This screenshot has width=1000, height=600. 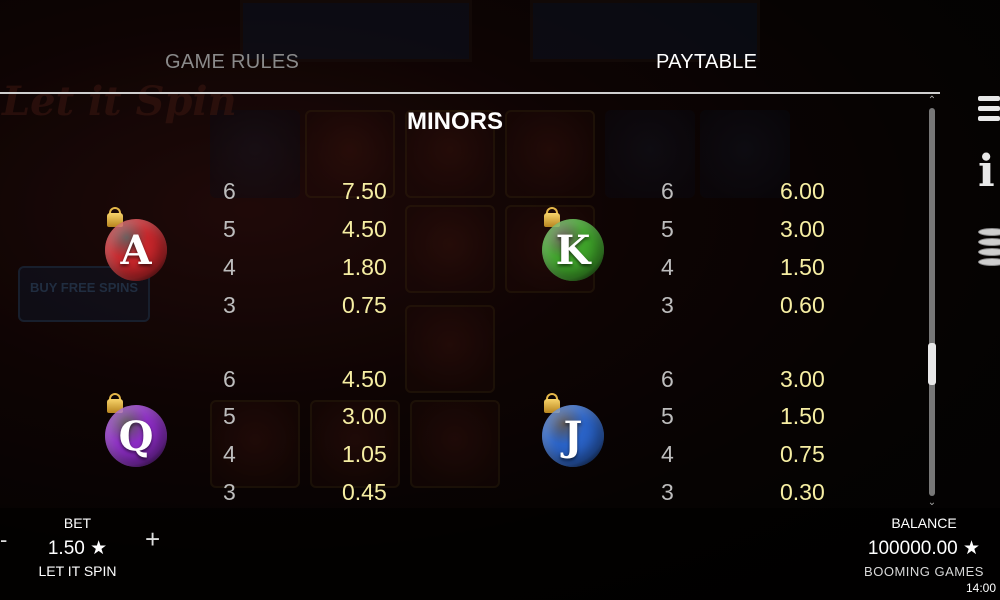 What do you see at coordinates (77, 548) in the screenshot?
I see `bet-value: 1.50 ★` at bounding box center [77, 548].